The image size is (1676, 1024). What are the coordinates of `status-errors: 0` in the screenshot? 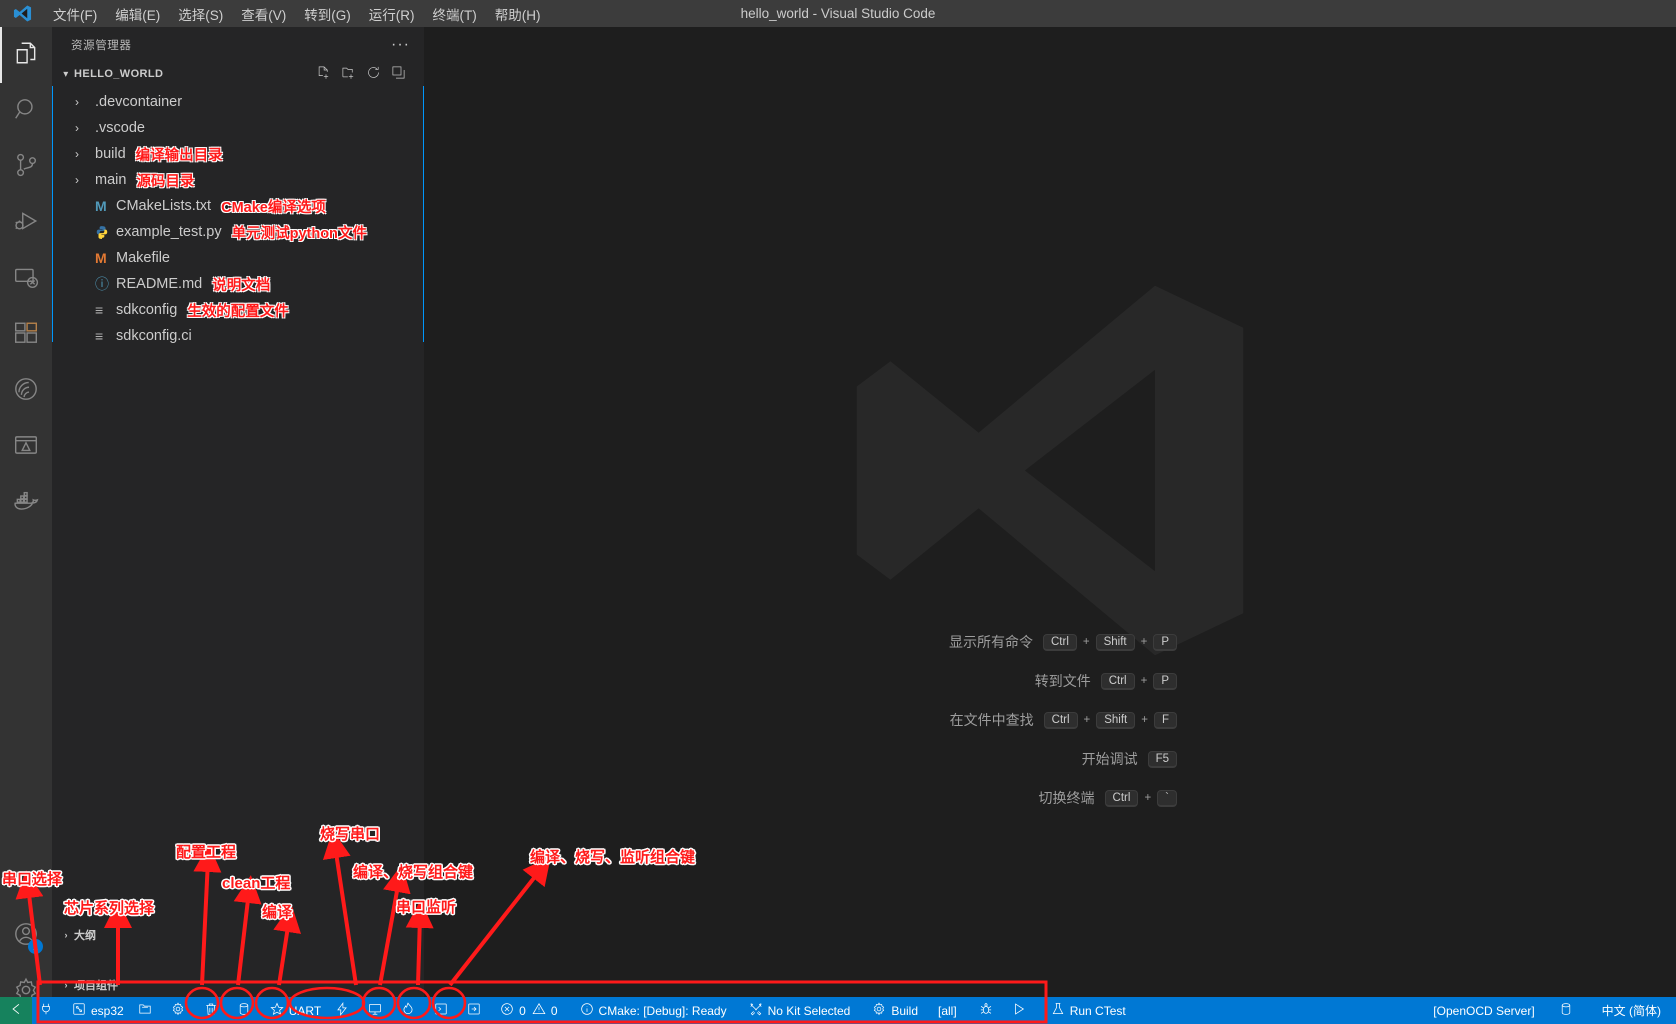 It's located at (510, 1010).